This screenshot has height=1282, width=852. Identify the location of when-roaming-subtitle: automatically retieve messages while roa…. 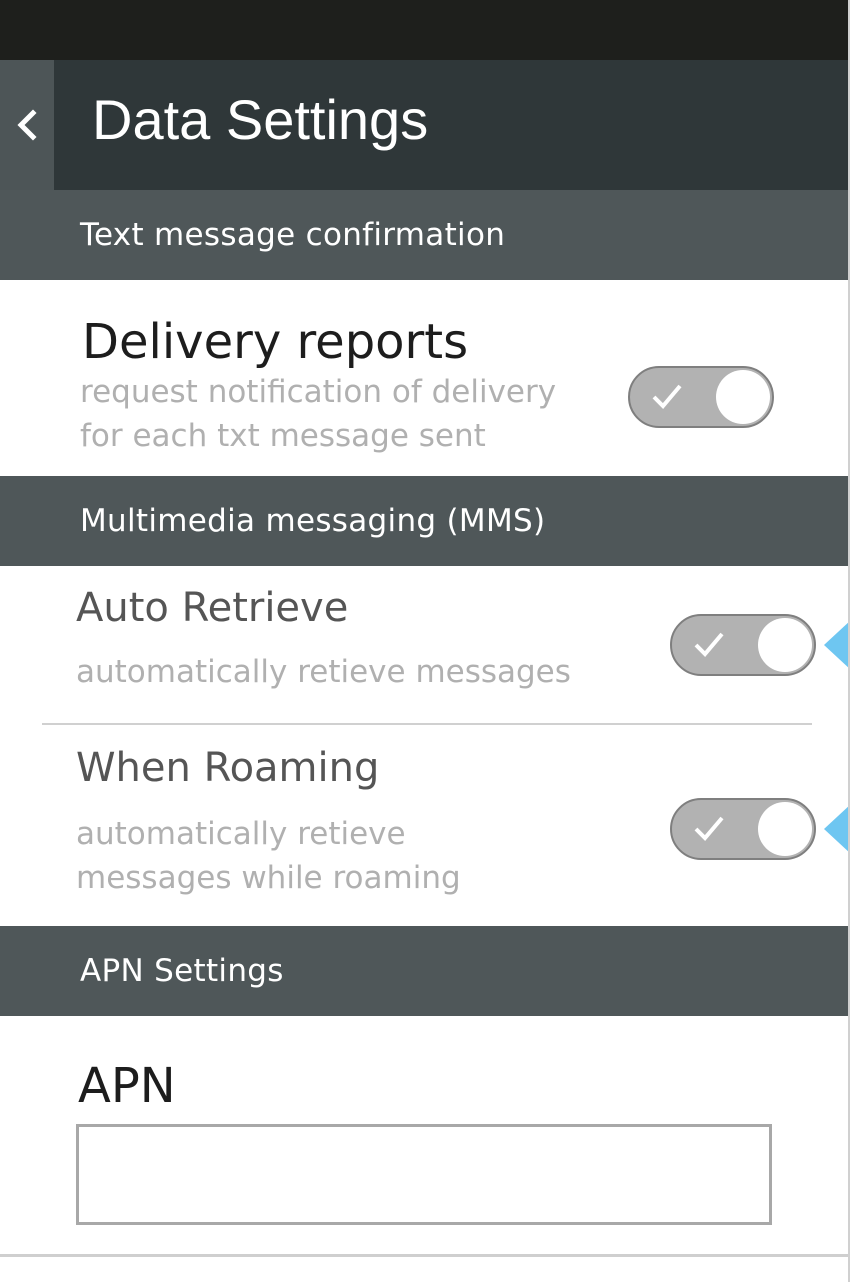
(268, 856).